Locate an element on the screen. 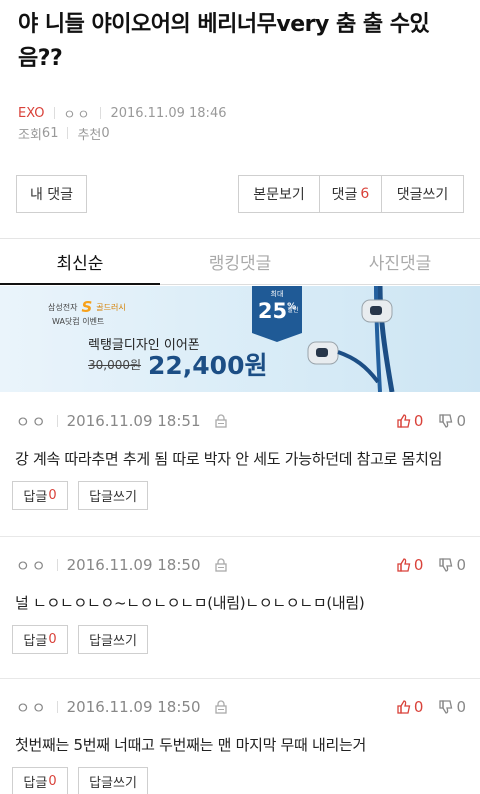 Image resolution: width=480 pixels, height=794 pixels. post-toolbar: 본문보기 댓글 6 댓글쓰기 is located at coordinates (351, 194).